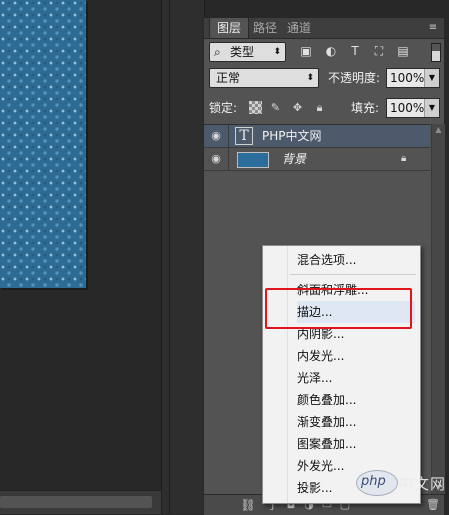 The image size is (449, 515). I want to click on type-layer-filter-icon: T, so click(355, 51).